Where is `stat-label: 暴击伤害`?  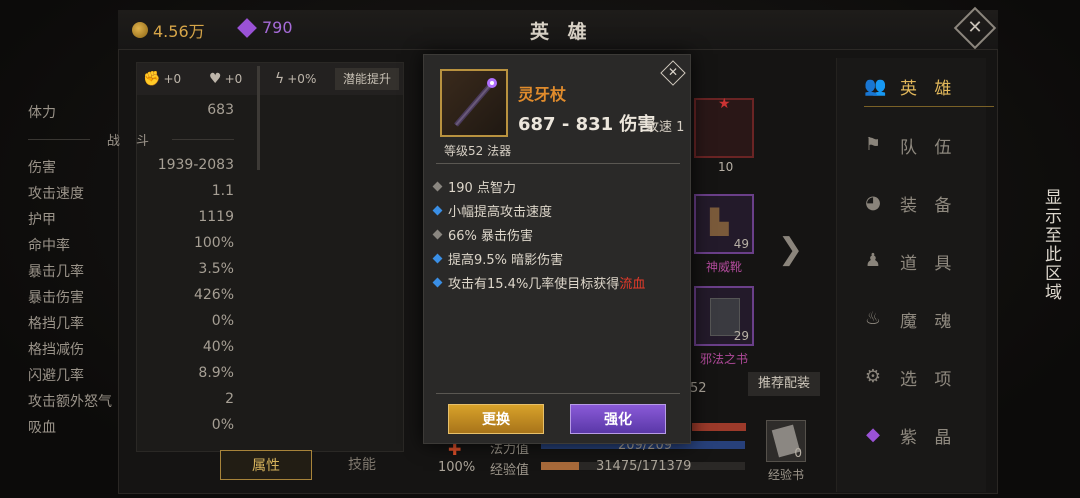
stat-label: 暴击伤害 is located at coordinates (56, 298).